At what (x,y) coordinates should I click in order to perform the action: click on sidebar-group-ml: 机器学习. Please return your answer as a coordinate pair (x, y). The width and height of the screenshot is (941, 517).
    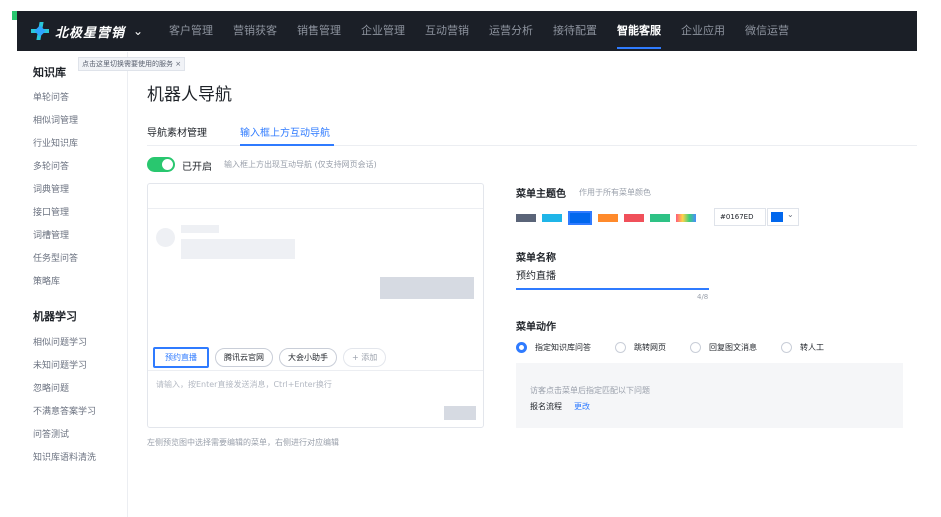
    Looking at the image, I should click on (55, 316).